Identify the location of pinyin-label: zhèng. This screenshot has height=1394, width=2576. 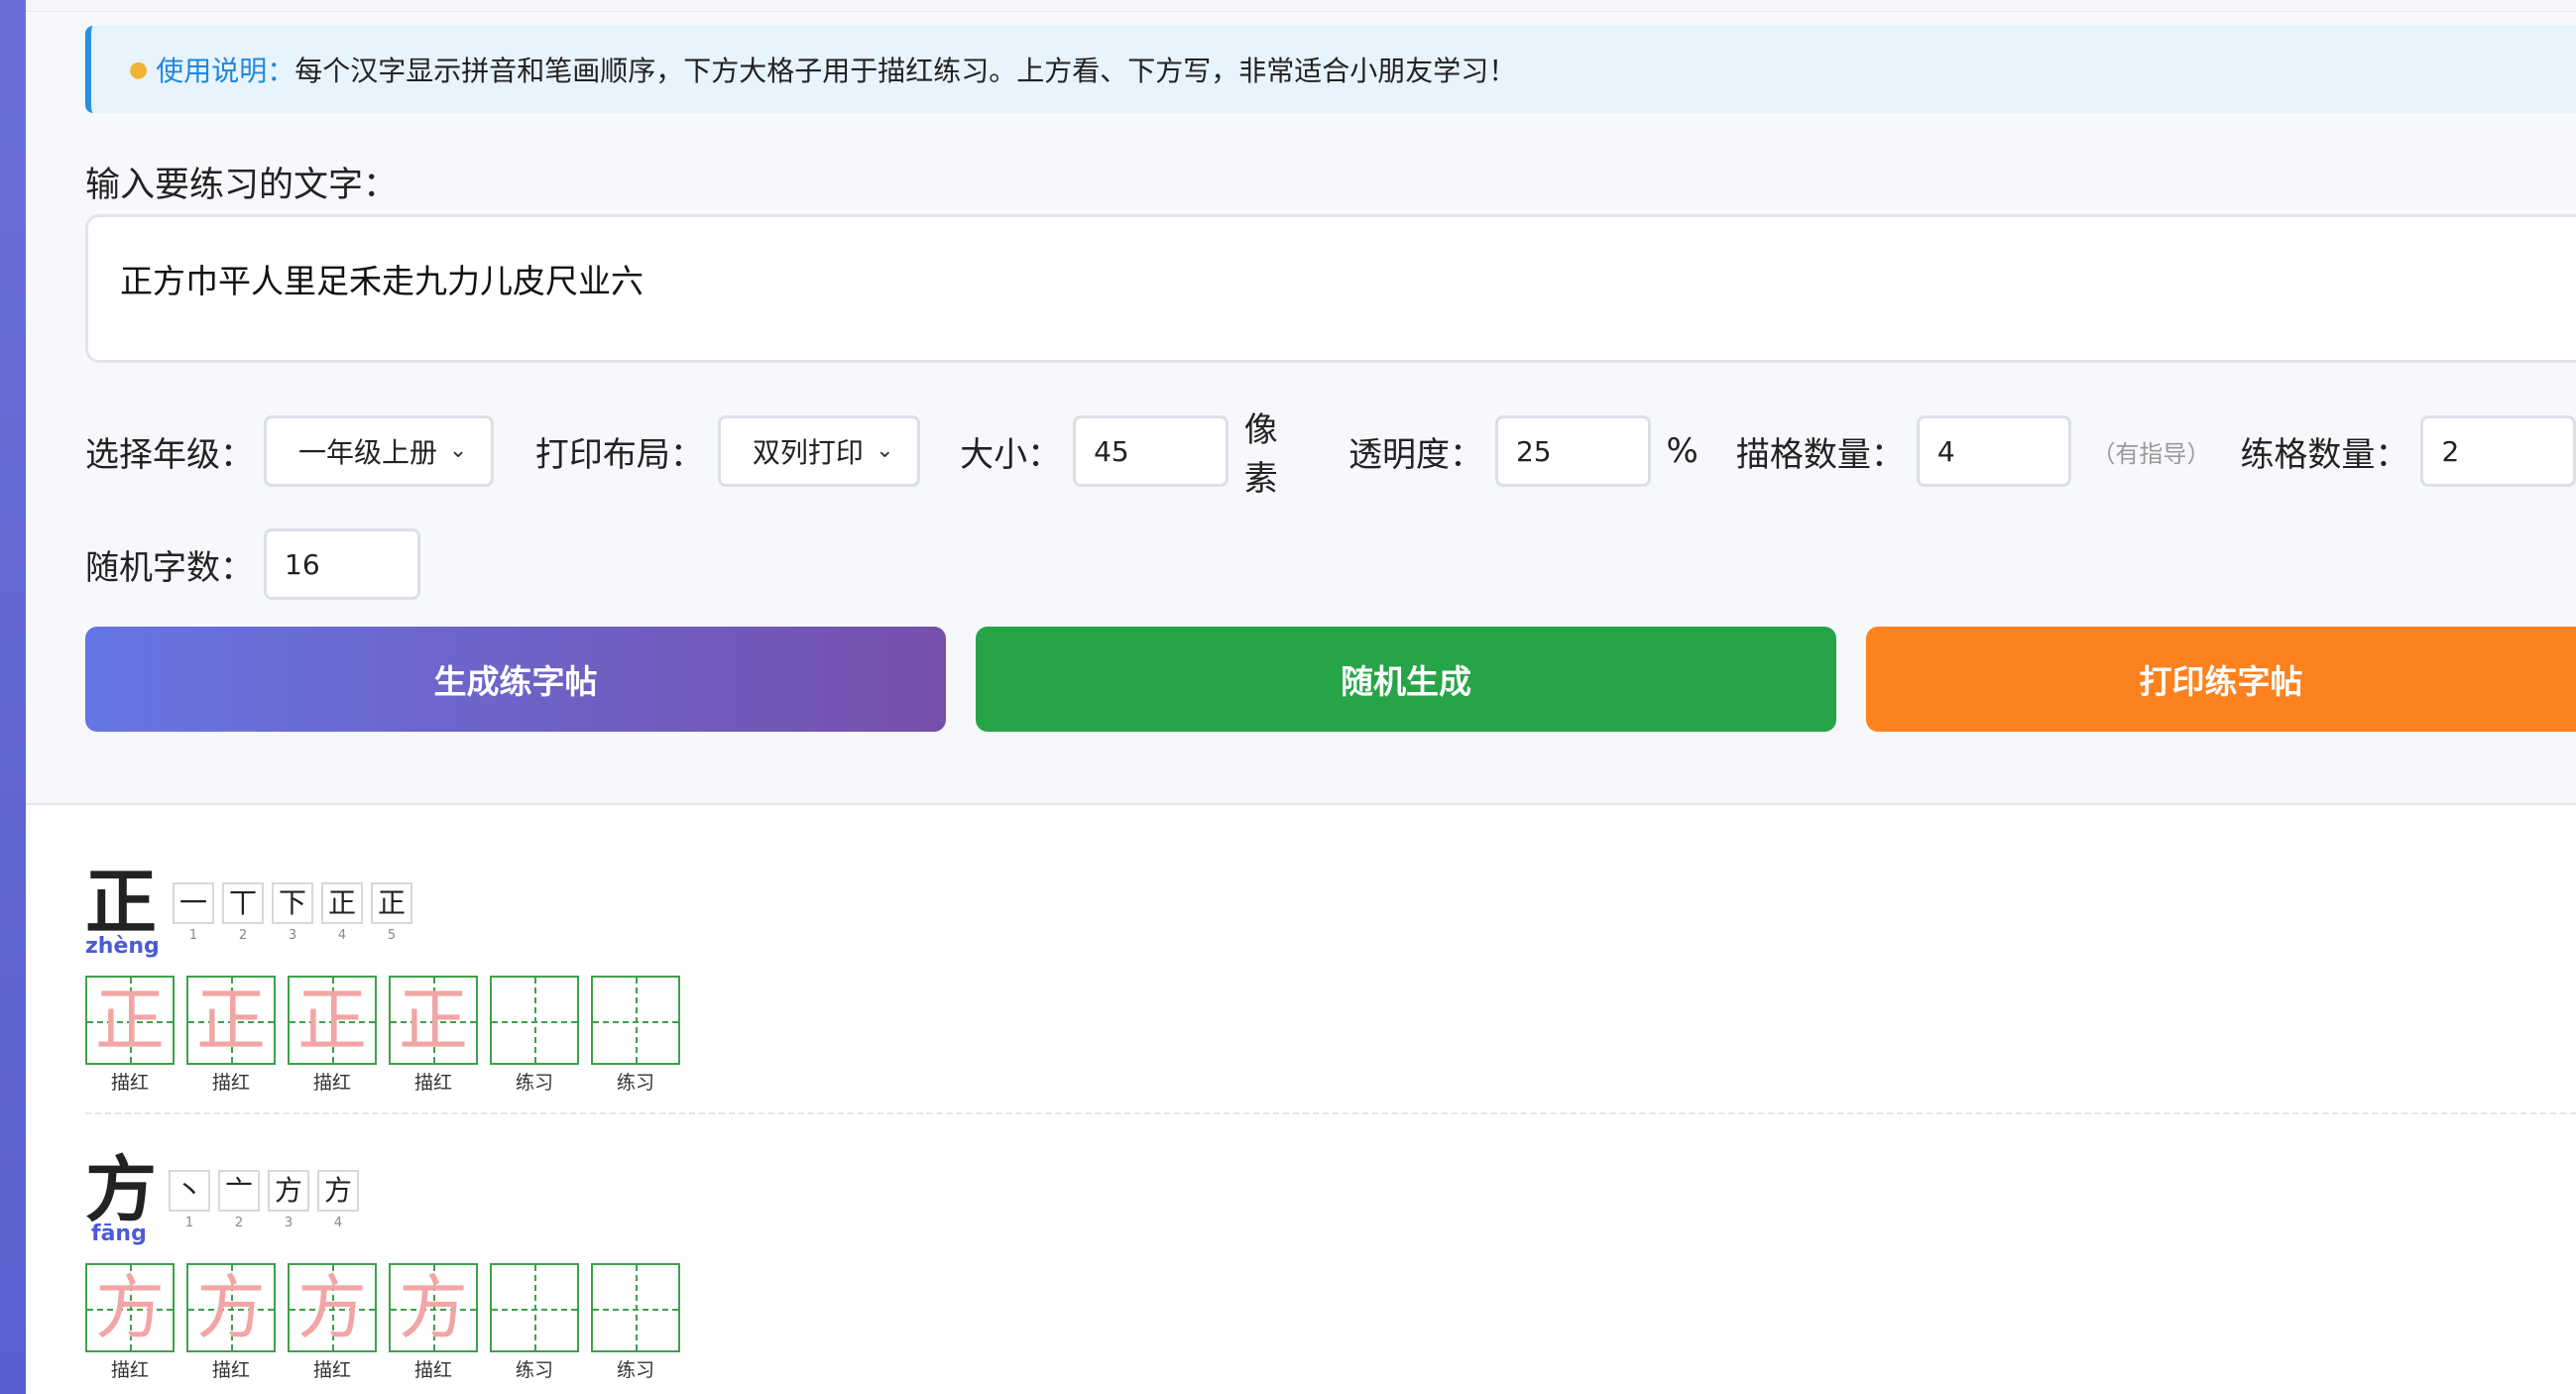
(122, 946).